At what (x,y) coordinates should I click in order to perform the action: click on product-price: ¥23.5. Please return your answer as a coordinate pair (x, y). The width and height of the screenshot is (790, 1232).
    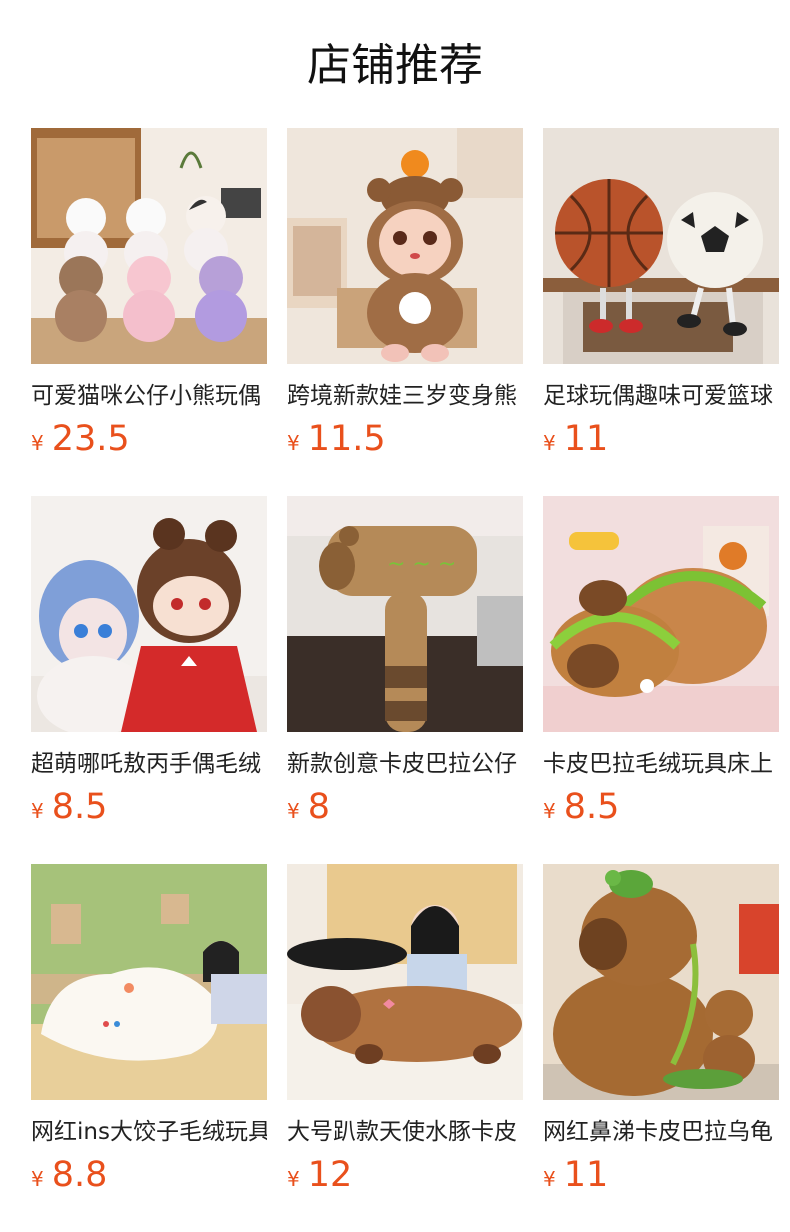
    Looking at the image, I should click on (80, 439).